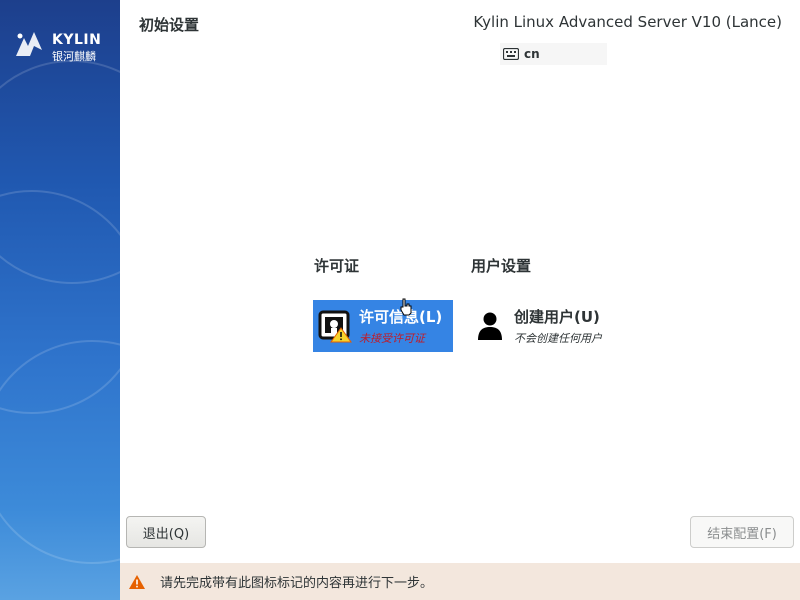 The width and height of the screenshot is (800, 600). What do you see at coordinates (501, 266) in the screenshot?
I see `category-title-user-settings: 用户设置` at bounding box center [501, 266].